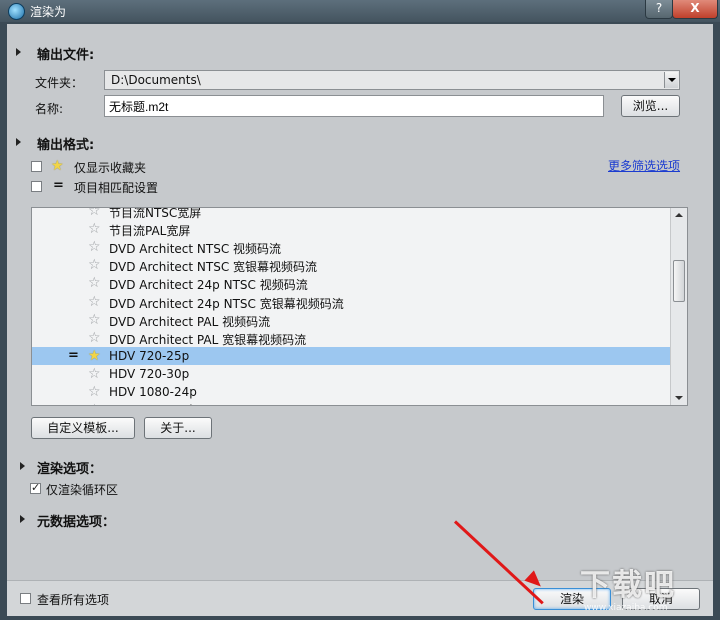 Image resolution: width=720 pixels, height=620 pixels. I want to click on list-item: ☆ HDV 1080-24p, so click(351, 392).